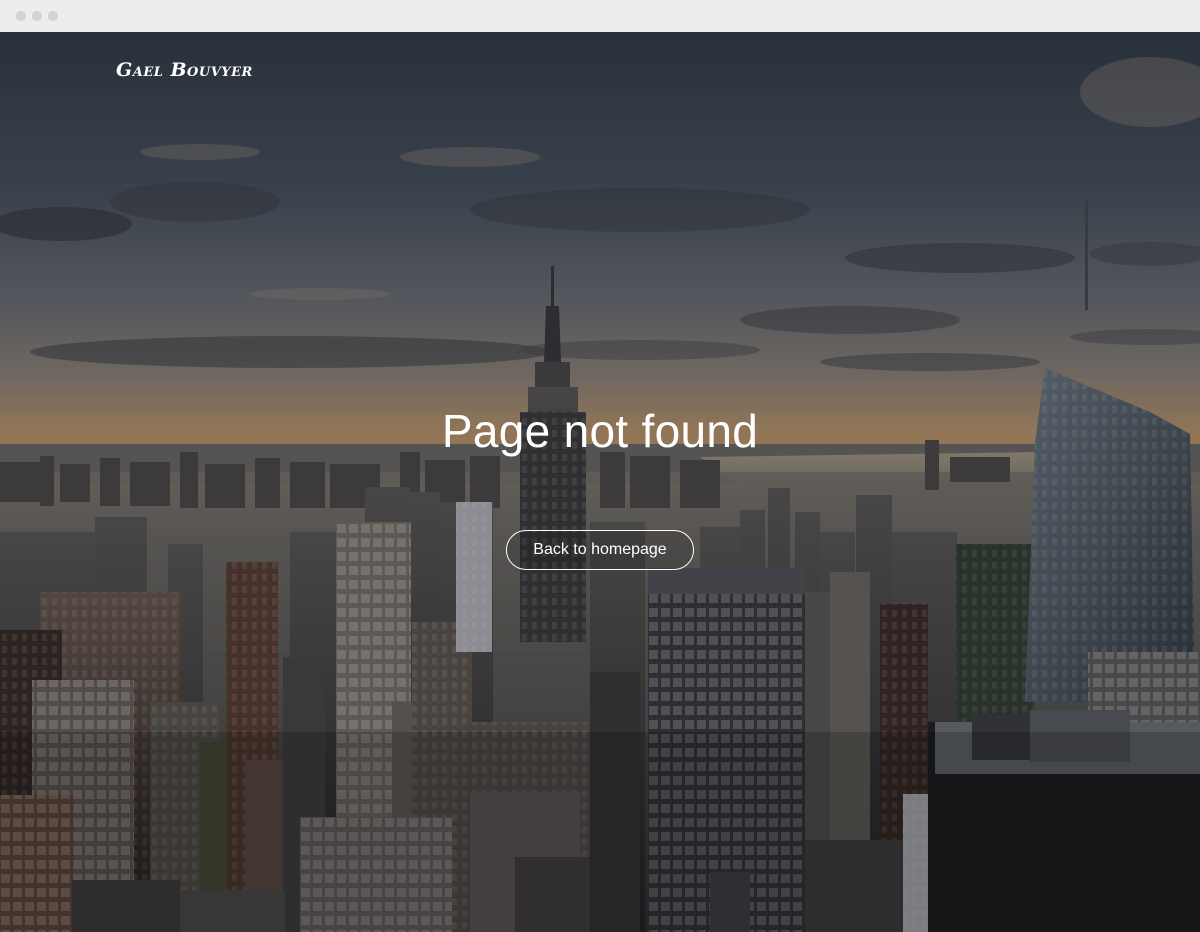 The image size is (1200, 932). What do you see at coordinates (53, 16) in the screenshot?
I see `window-maximize-dot` at bounding box center [53, 16].